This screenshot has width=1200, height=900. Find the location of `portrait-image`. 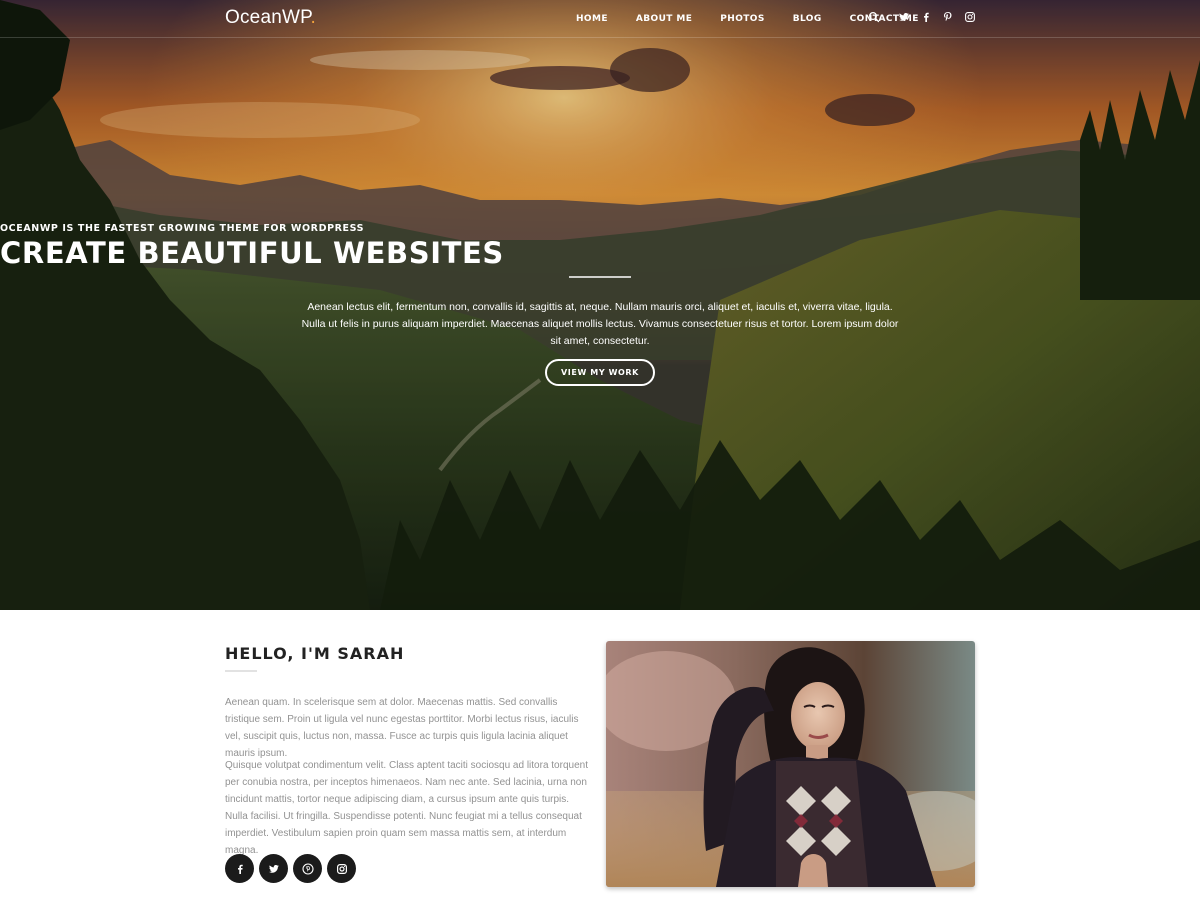

portrait-image is located at coordinates (790, 764).